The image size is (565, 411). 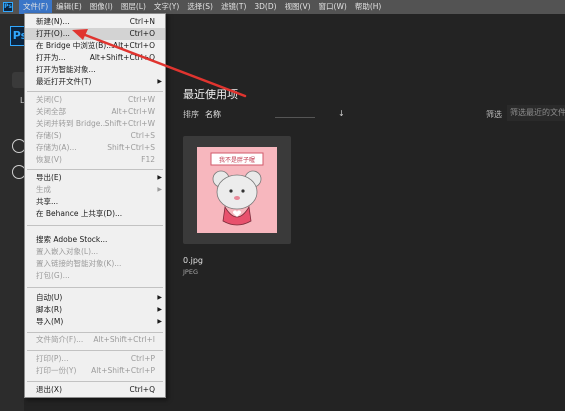 I want to click on menu-window: 窗口(W), so click(x=333, y=7).